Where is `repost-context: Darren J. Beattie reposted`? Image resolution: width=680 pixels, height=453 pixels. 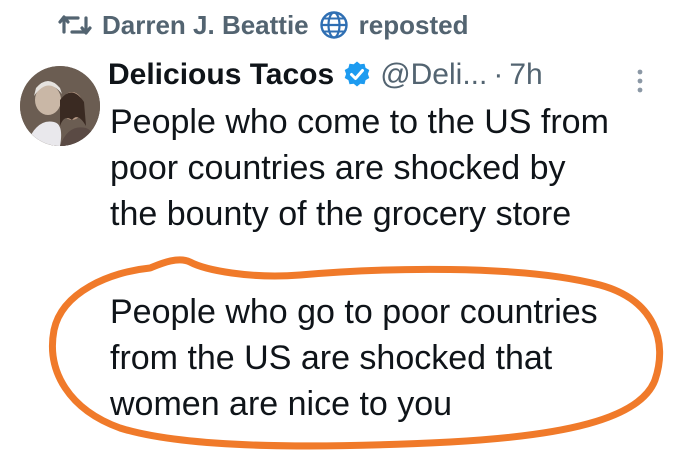 repost-context: Darren J. Beattie reposted is located at coordinates (263, 25).